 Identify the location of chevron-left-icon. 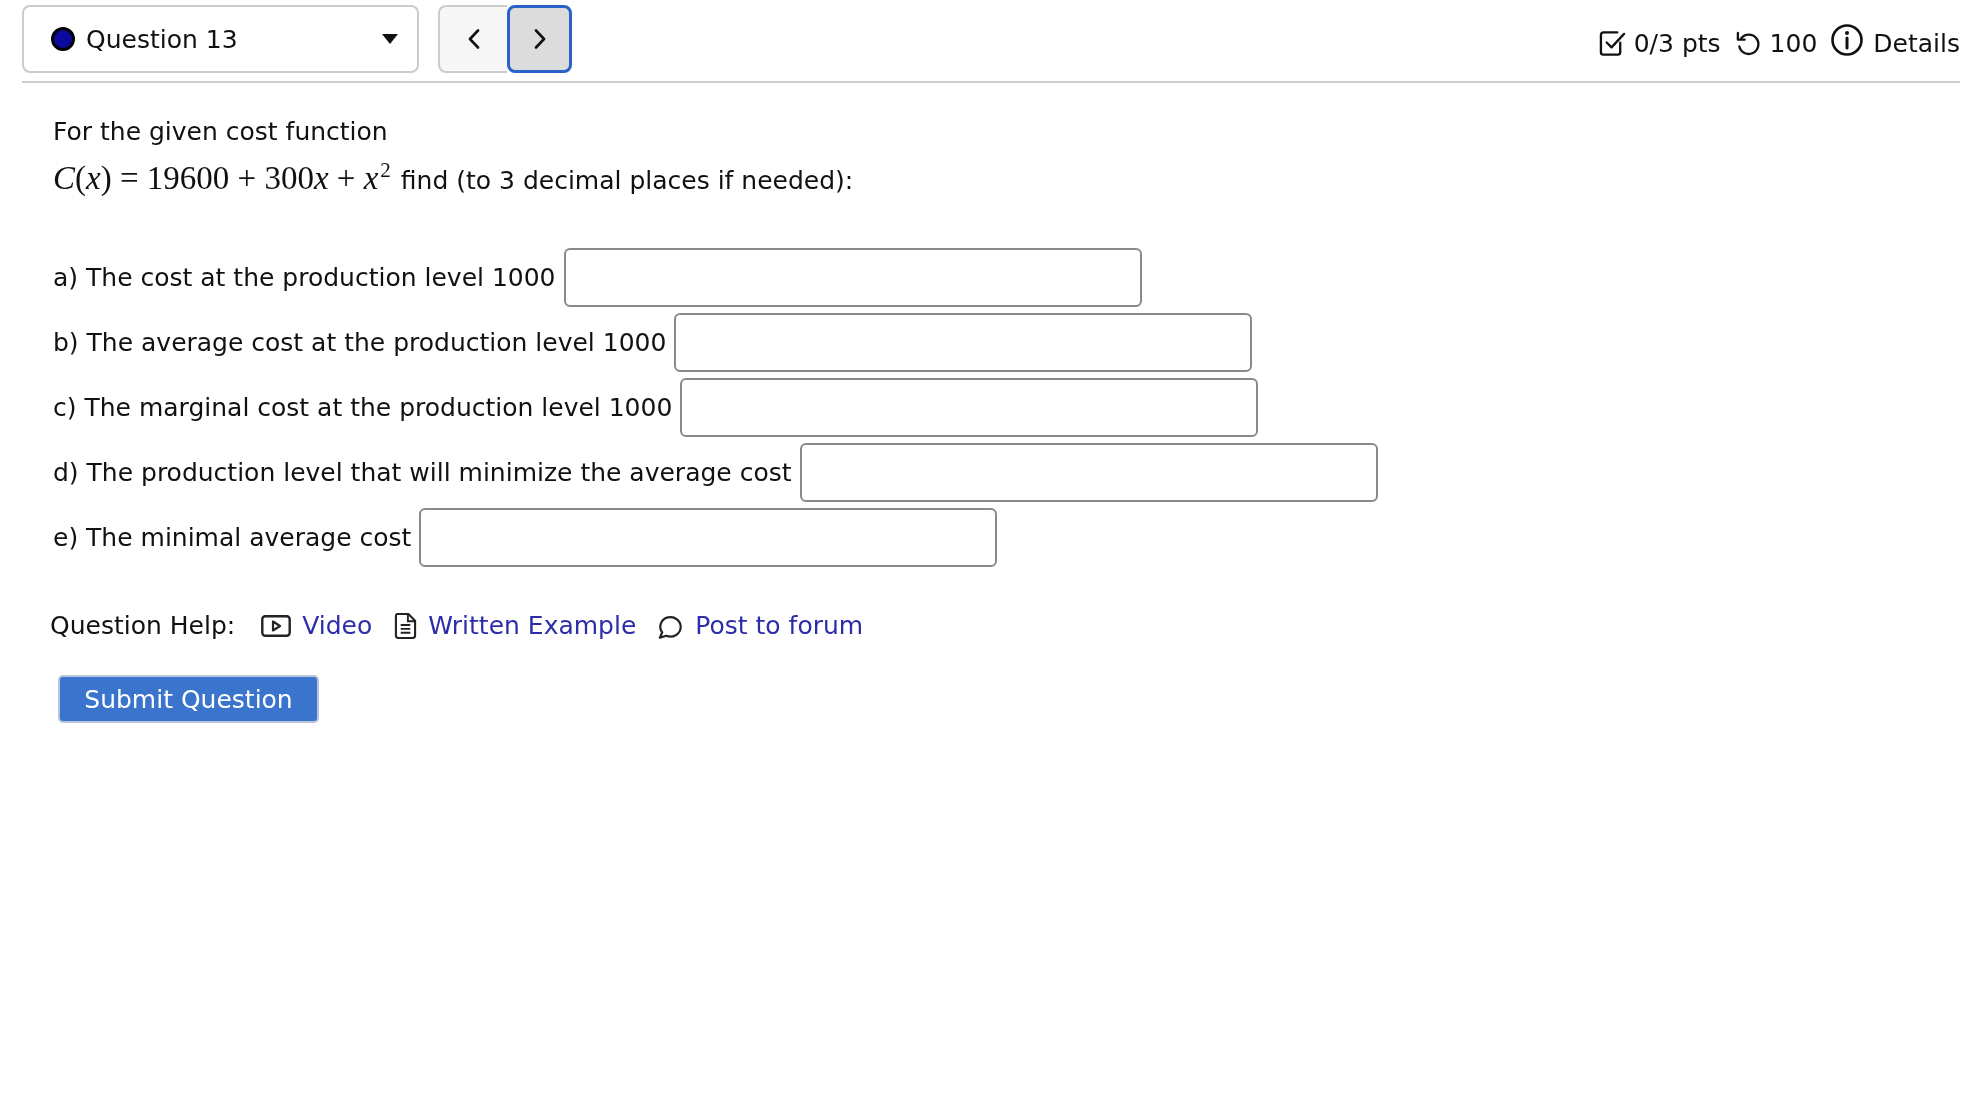
(473, 39).